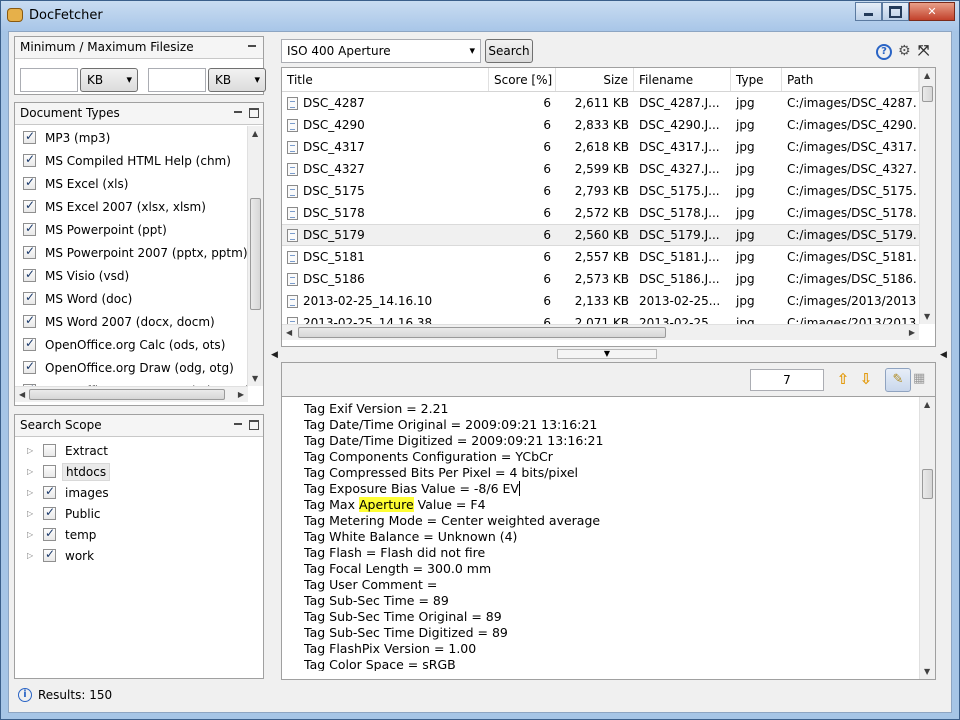  What do you see at coordinates (131, 298) in the screenshot?
I see `doctype-item: MS Word (doc)` at bounding box center [131, 298].